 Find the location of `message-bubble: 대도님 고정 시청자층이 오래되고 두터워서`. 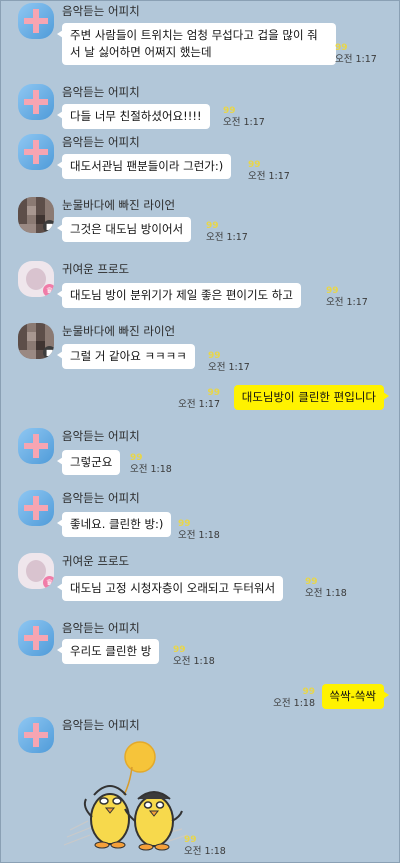

message-bubble: 대도님 고정 시청자층이 오래되고 두터워서 is located at coordinates (170, 588).